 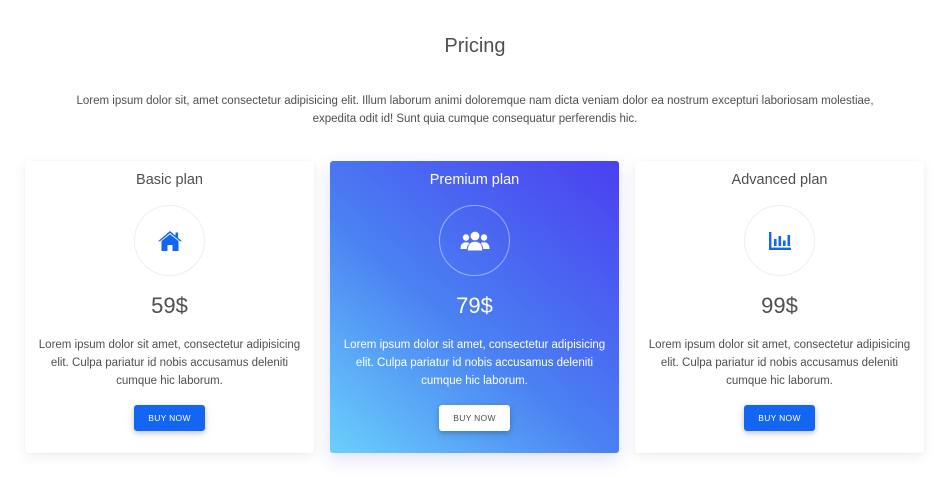 What do you see at coordinates (169, 418) in the screenshot?
I see `buy-now-button-basic: BUY NOW` at bounding box center [169, 418].